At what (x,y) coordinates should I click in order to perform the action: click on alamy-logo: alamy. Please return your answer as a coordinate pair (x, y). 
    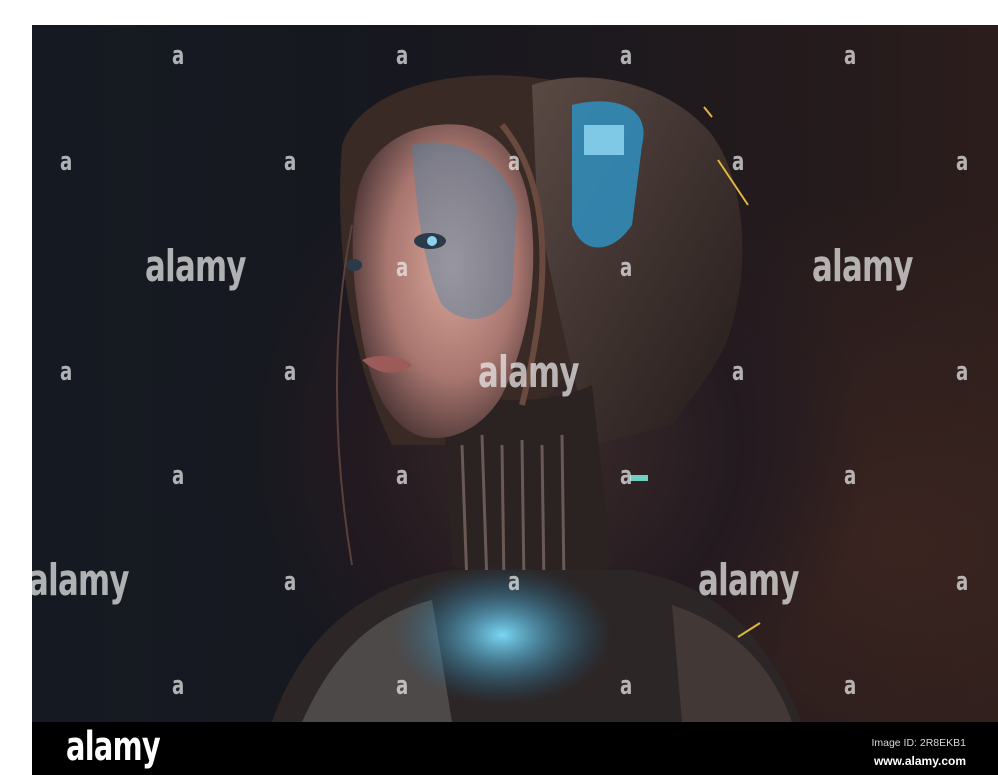
    Looking at the image, I should click on (113, 747).